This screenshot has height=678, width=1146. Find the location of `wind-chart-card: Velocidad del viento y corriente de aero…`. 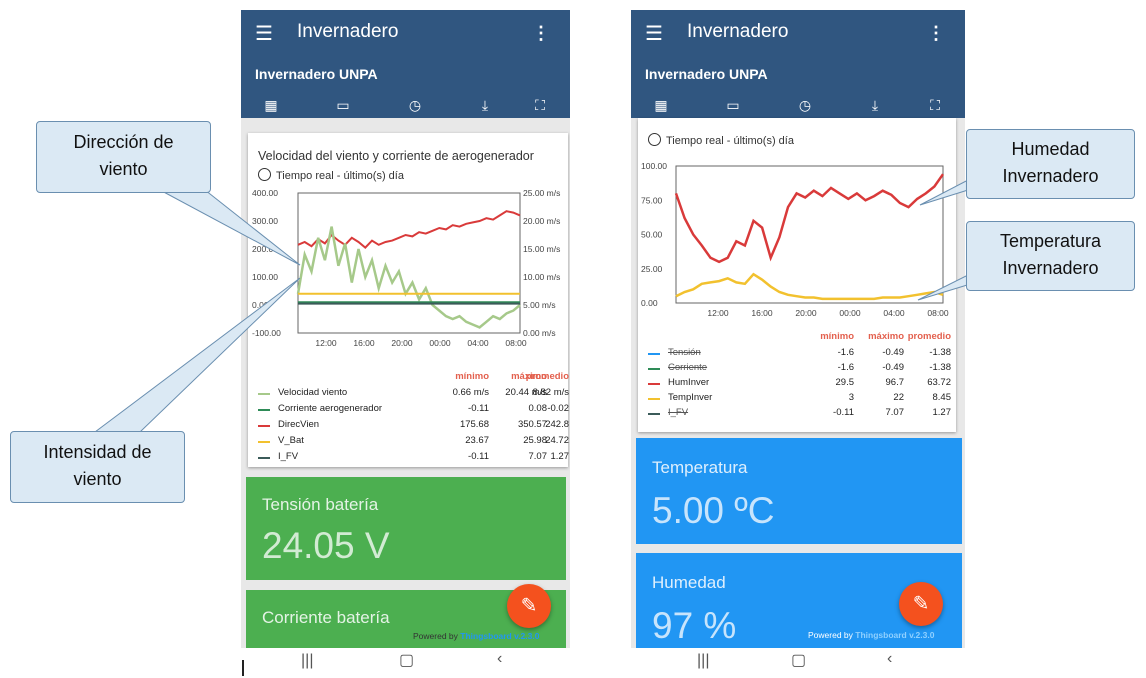

wind-chart-card: Velocidad del viento y corriente de aero… is located at coordinates (408, 300).